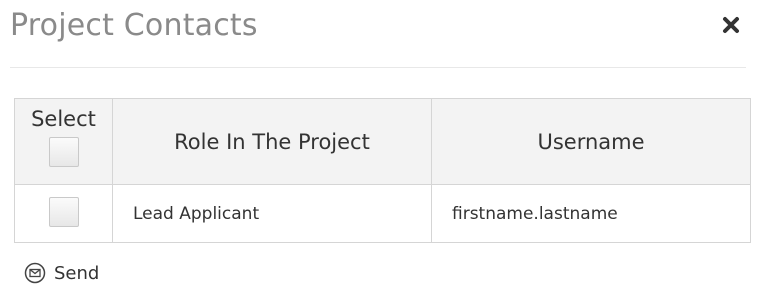  I want to click on send-label: Send, so click(77, 273).